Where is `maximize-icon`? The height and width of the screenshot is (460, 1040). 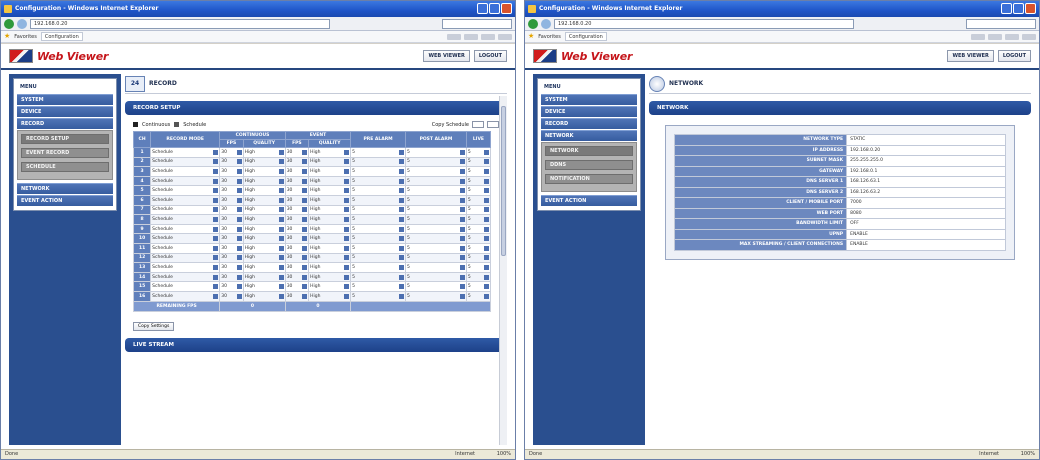
maximize-icon is located at coordinates (1018, 8).